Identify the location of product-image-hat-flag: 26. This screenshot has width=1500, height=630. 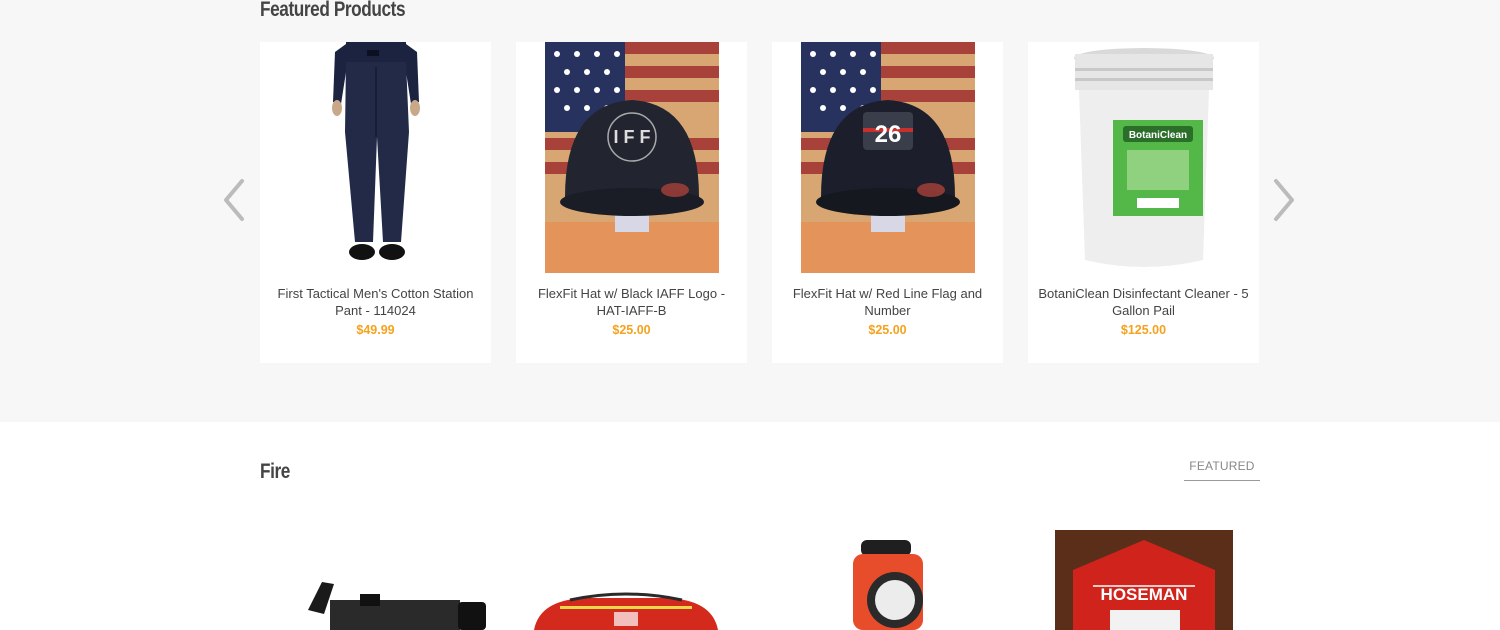
(888, 157).